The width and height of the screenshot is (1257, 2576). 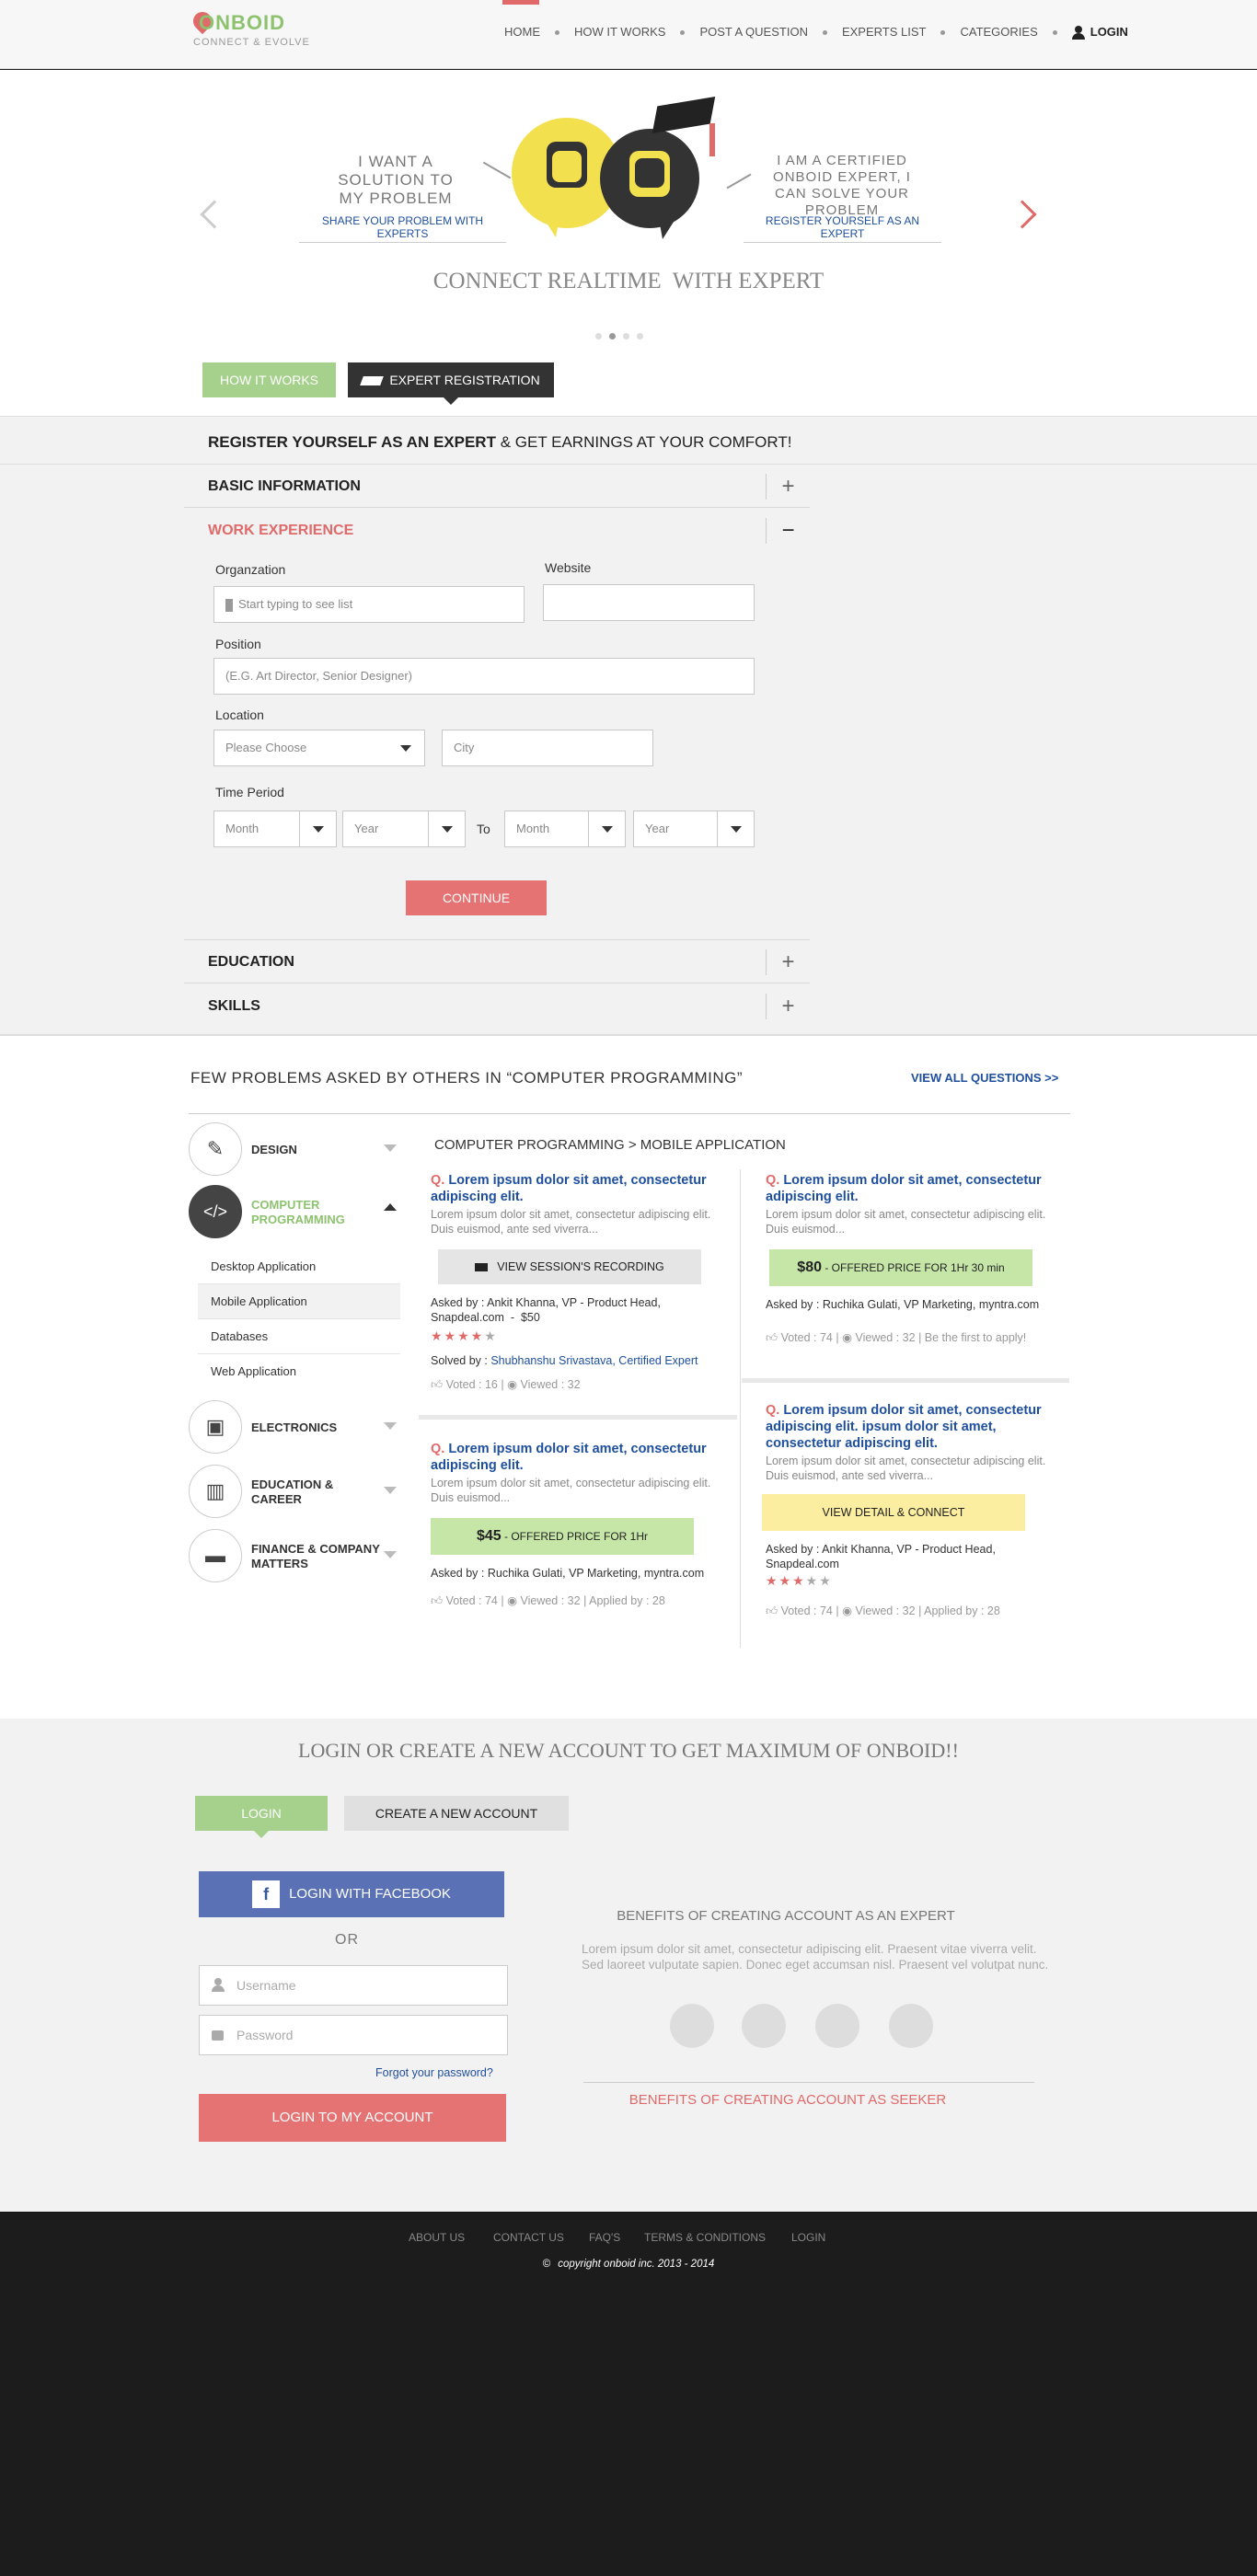 What do you see at coordinates (893, 1512) in the screenshot?
I see `view-detail-connect-button: VIEW DETAIL & CONNECT` at bounding box center [893, 1512].